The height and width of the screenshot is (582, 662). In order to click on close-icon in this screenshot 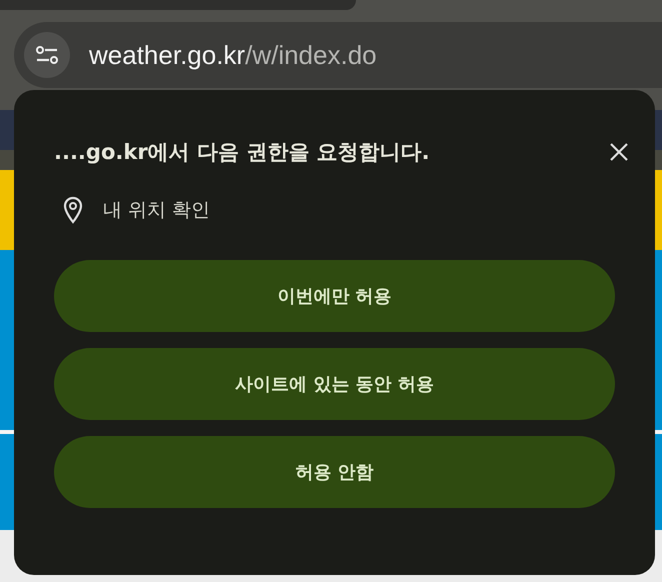, I will do `click(619, 152)`.